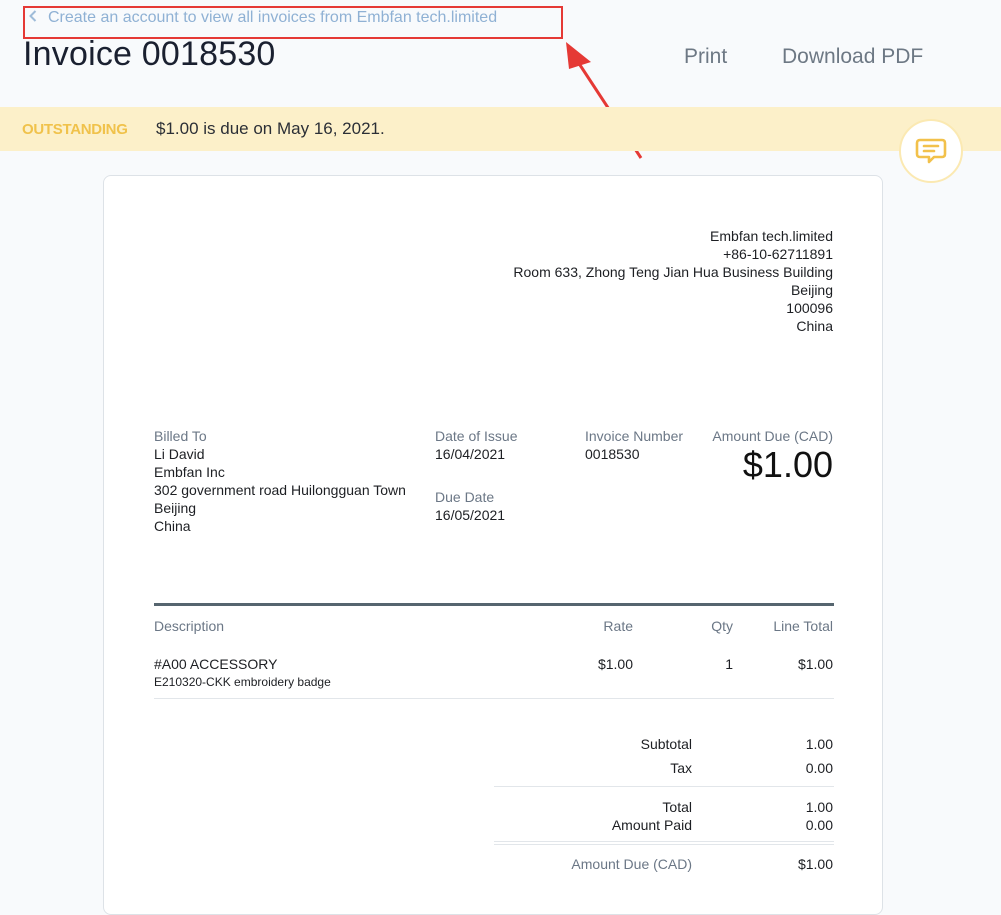 The image size is (1001, 915). I want to click on billed-to-label: Billed To, so click(180, 436).